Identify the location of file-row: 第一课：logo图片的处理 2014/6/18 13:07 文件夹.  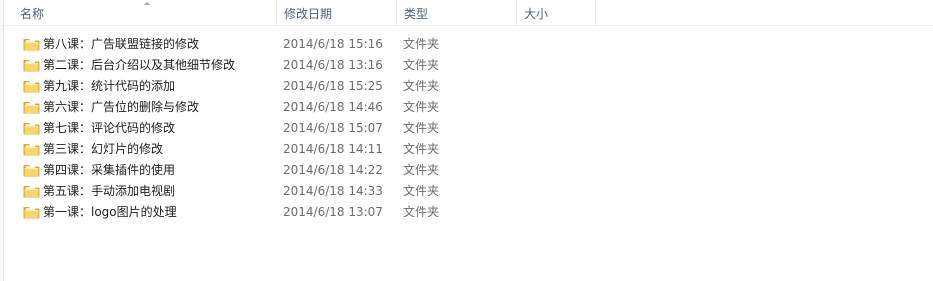
(468, 212).